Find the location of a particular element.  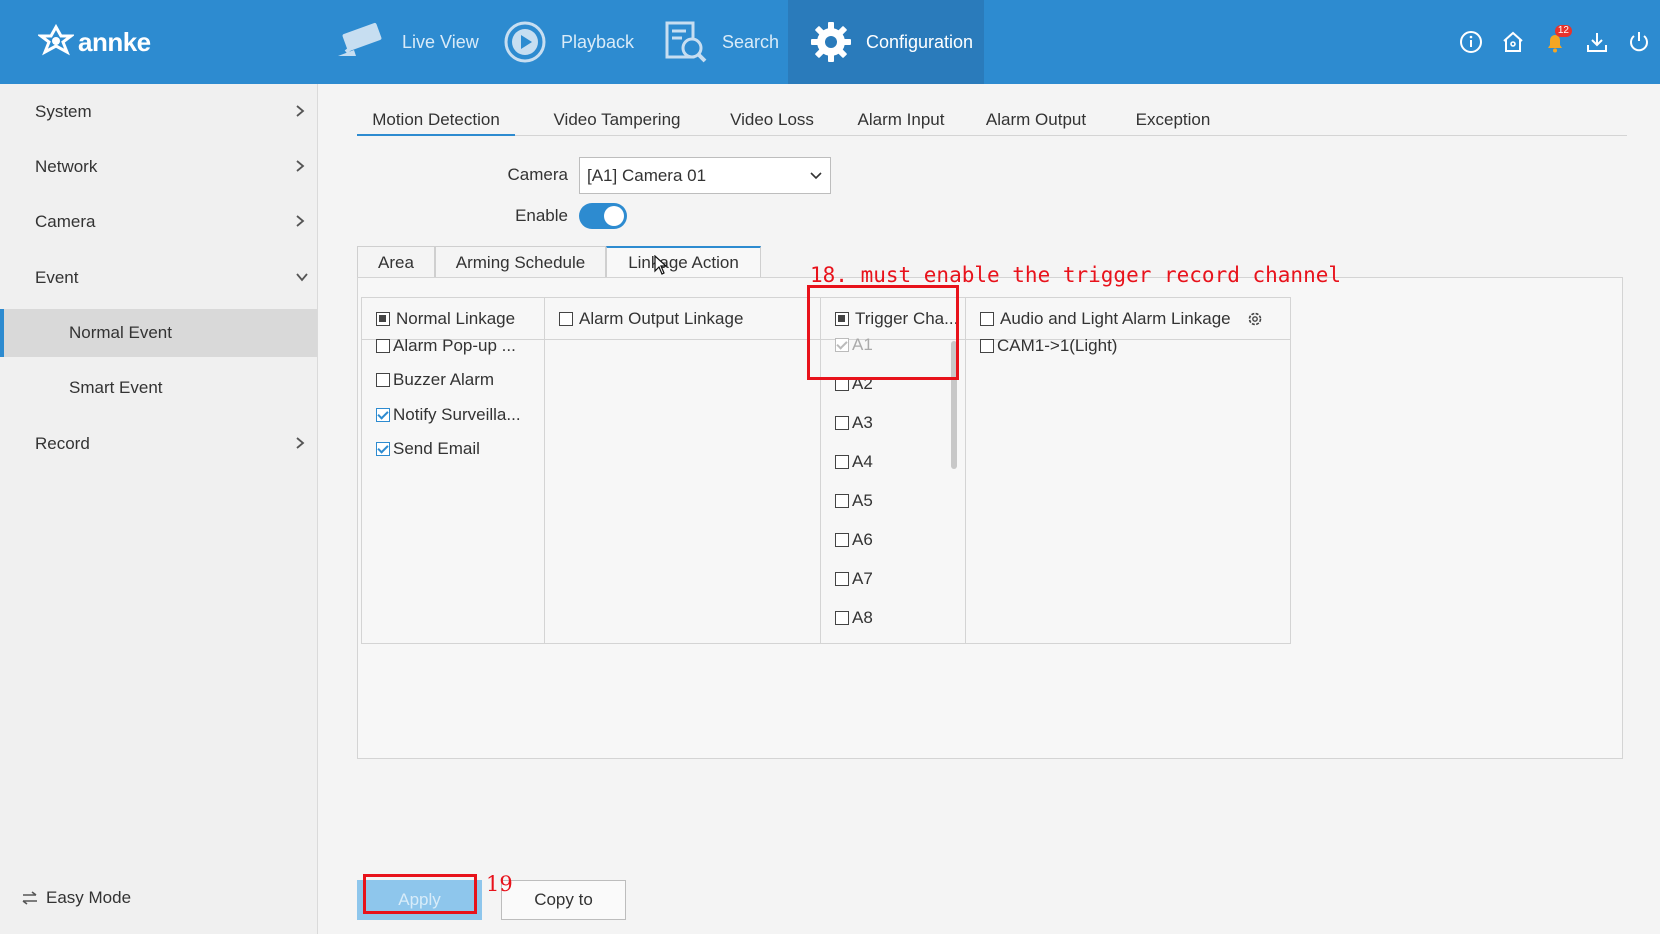

list-item-buzzer-alarm: Buzzer Alarm is located at coordinates (435, 380).